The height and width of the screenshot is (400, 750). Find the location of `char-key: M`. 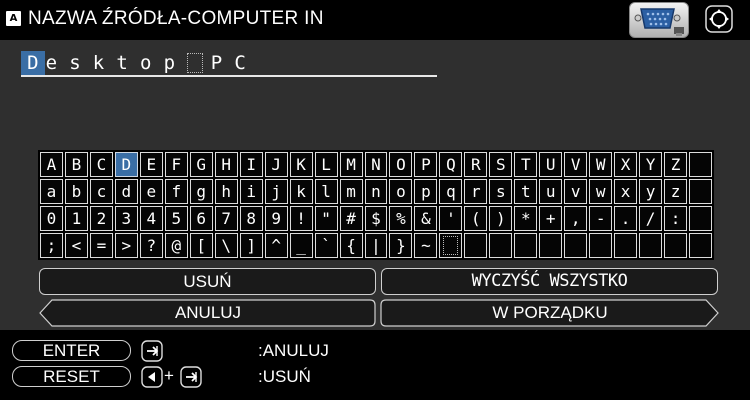

char-key: M is located at coordinates (351, 164).